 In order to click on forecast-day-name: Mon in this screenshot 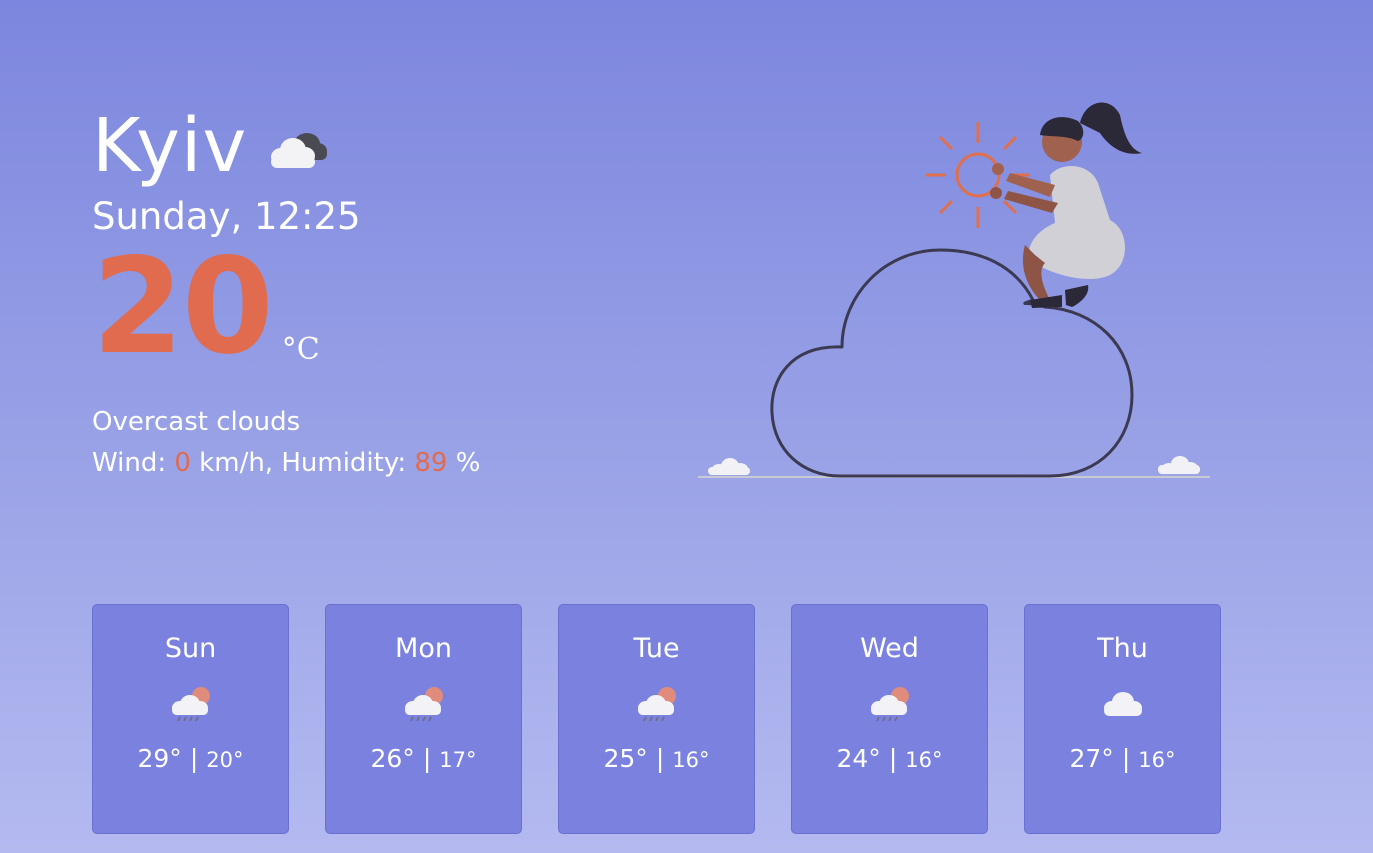, I will do `click(423, 648)`.